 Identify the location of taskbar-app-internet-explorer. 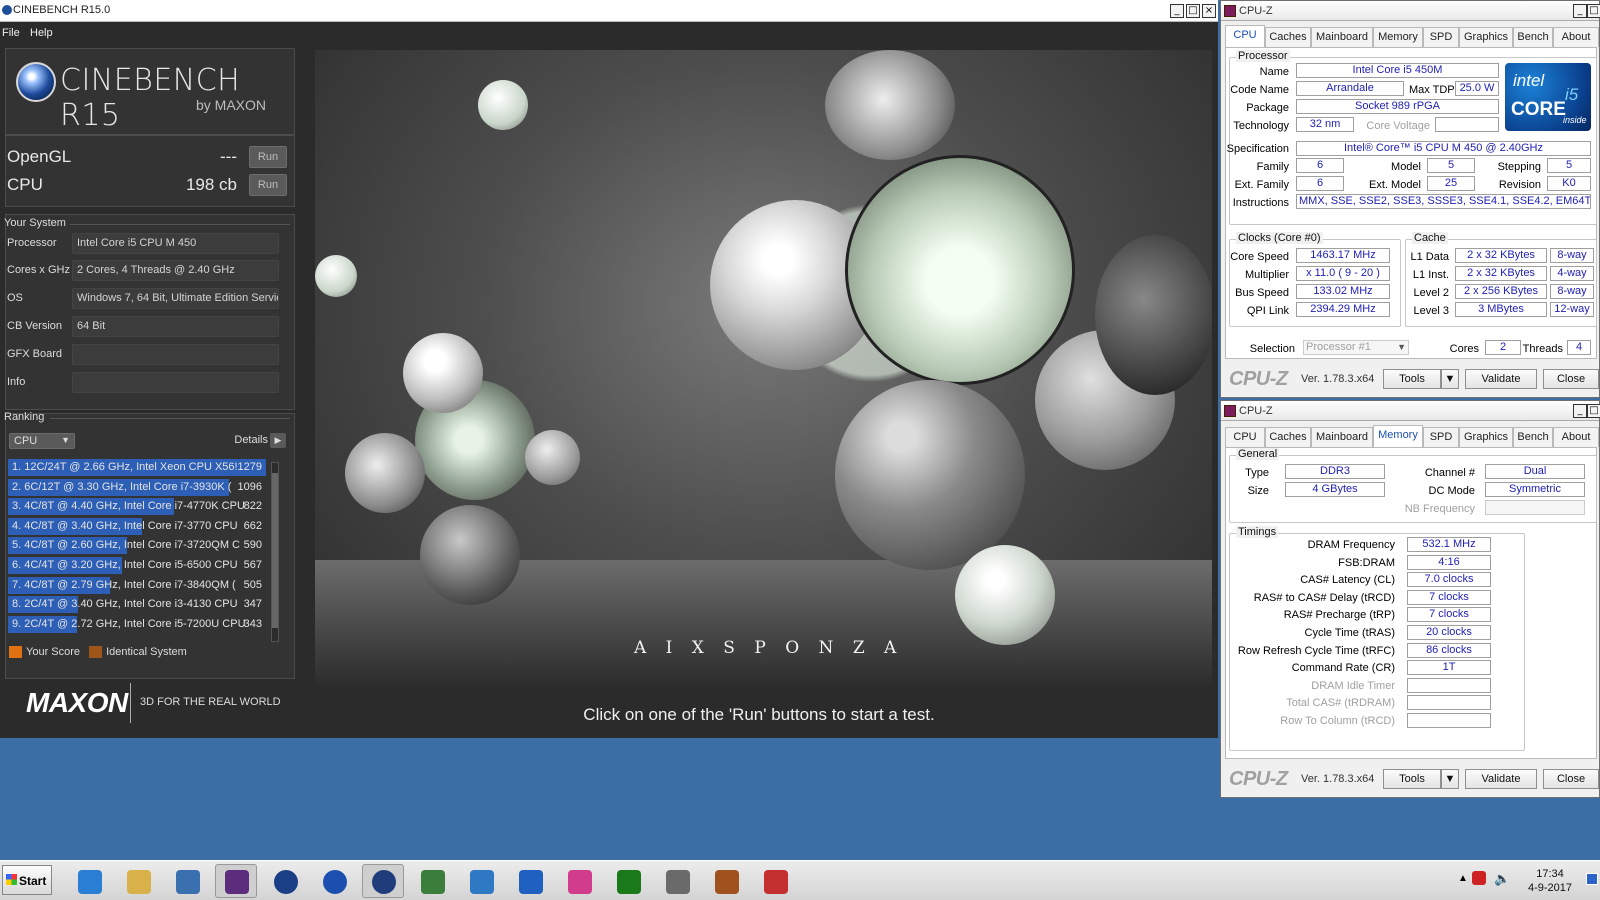
(89, 881).